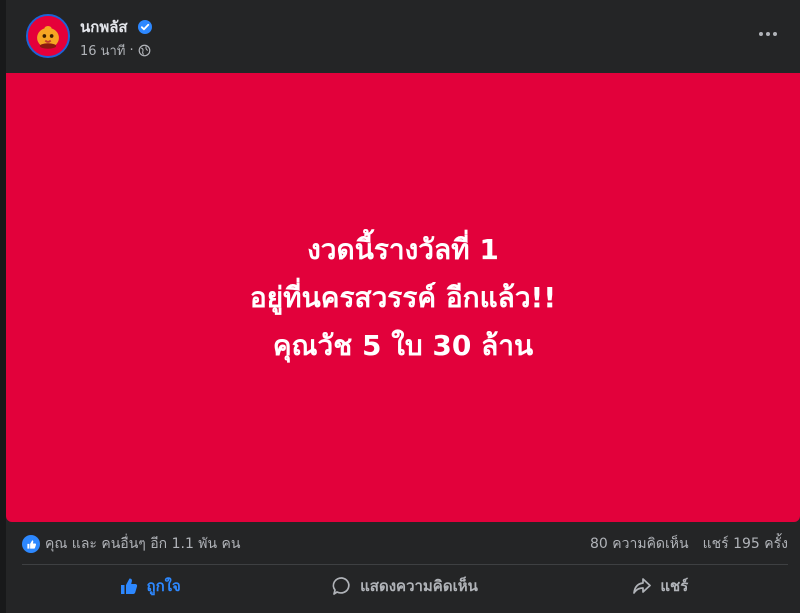 This screenshot has height=613, width=800. What do you see at coordinates (31, 544) in the screenshot?
I see `like-reaction-icon` at bounding box center [31, 544].